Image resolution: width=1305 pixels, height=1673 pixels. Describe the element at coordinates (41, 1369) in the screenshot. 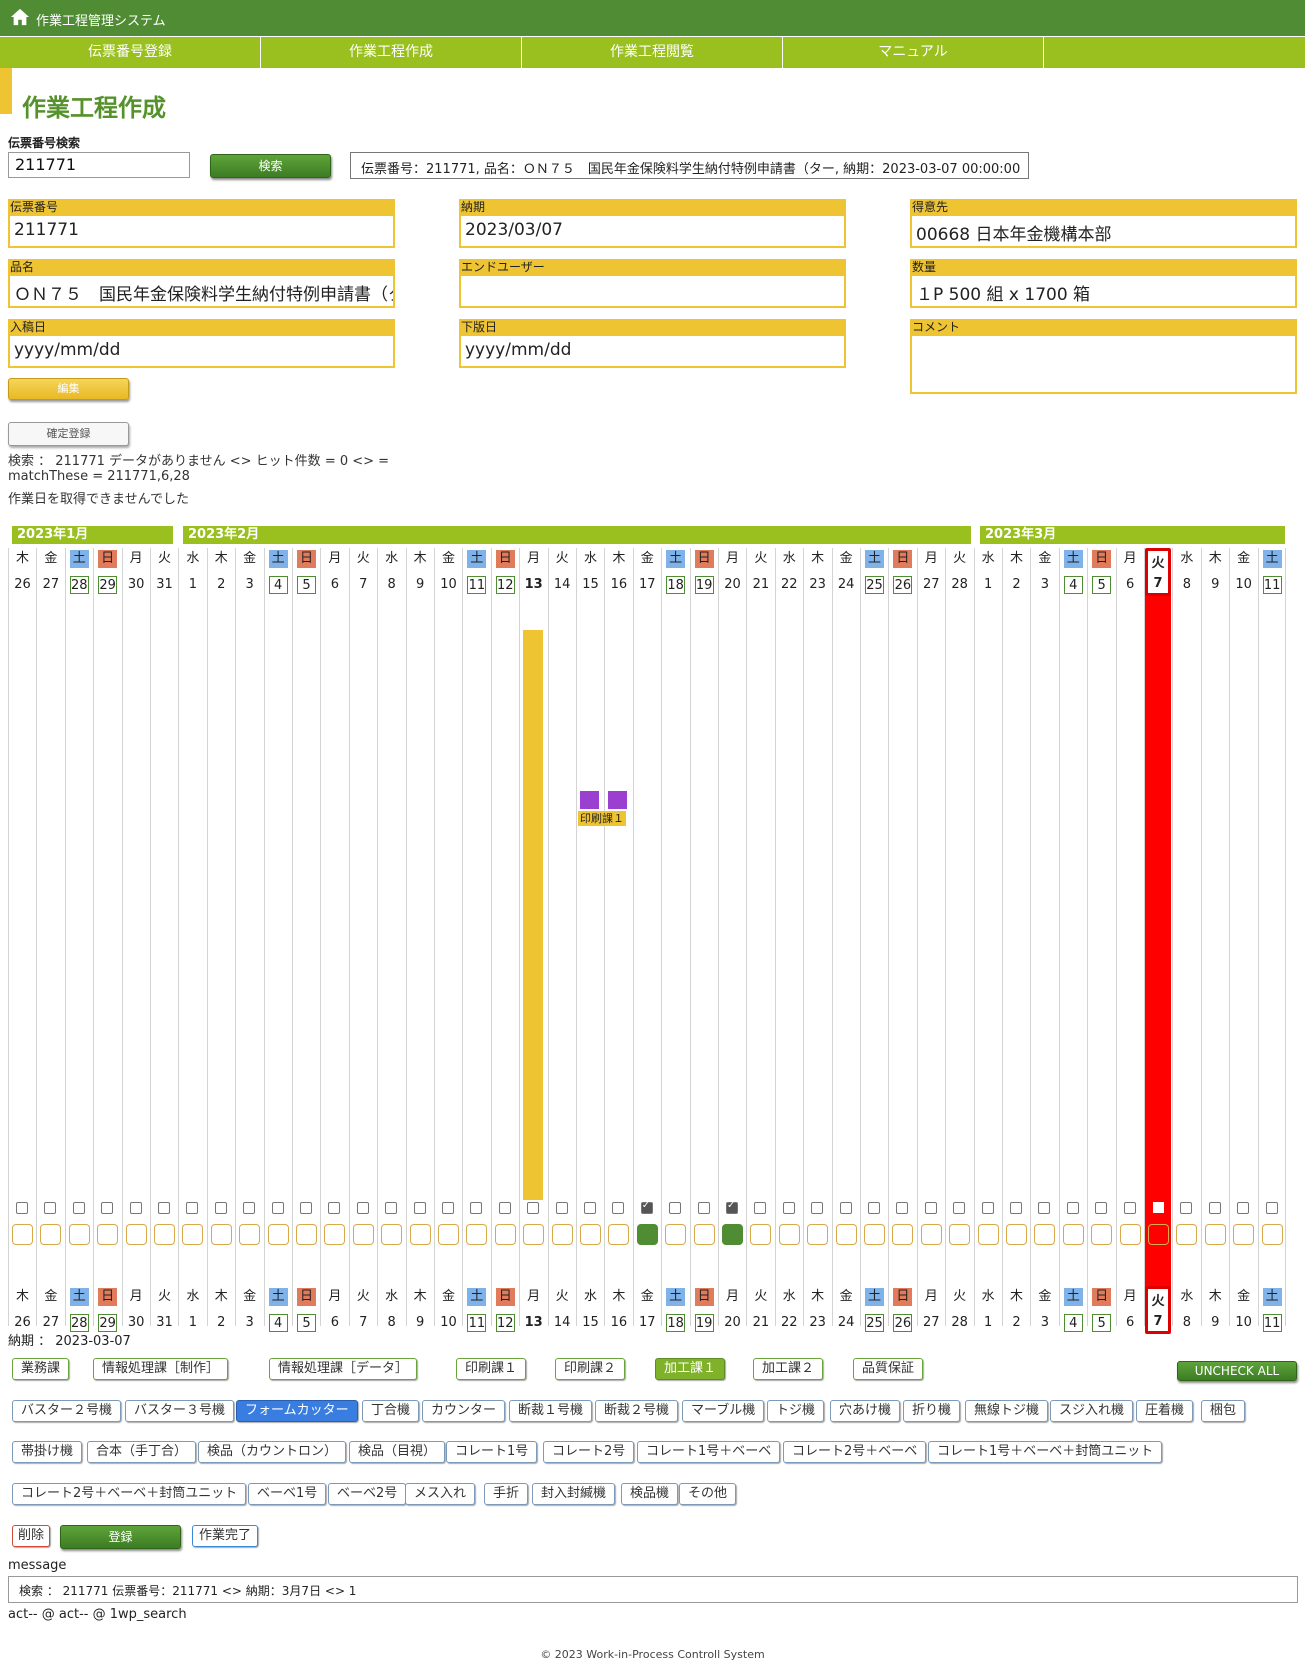

I see `dept-business: 業務課` at that location.